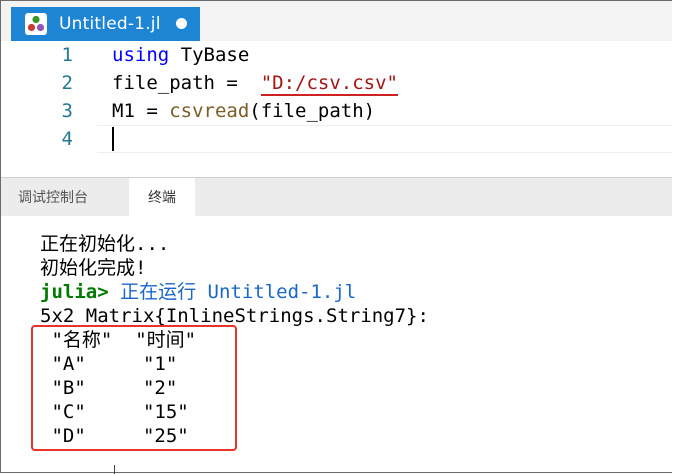 The image size is (674, 475). I want to click on code-line: 2 file_path = "D:/csv.csv", so click(336, 83).